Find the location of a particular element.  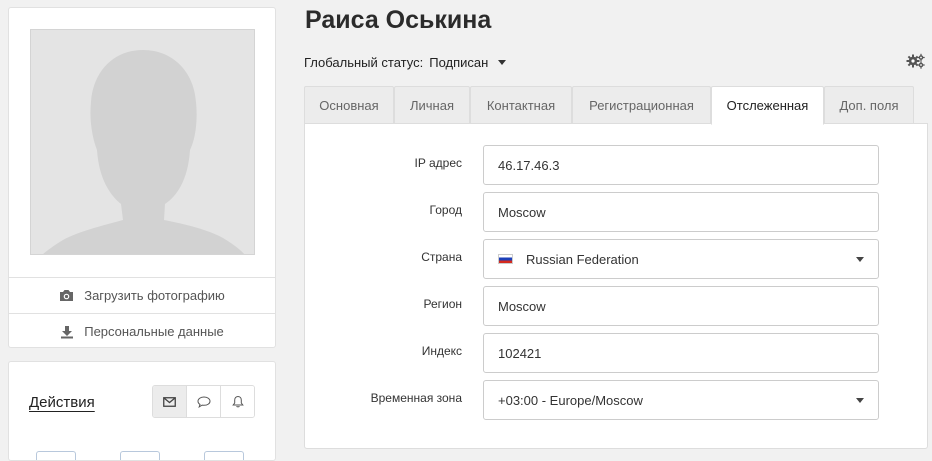

global-status: Глобальный статус: Подписан is located at coordinates (405, 62).